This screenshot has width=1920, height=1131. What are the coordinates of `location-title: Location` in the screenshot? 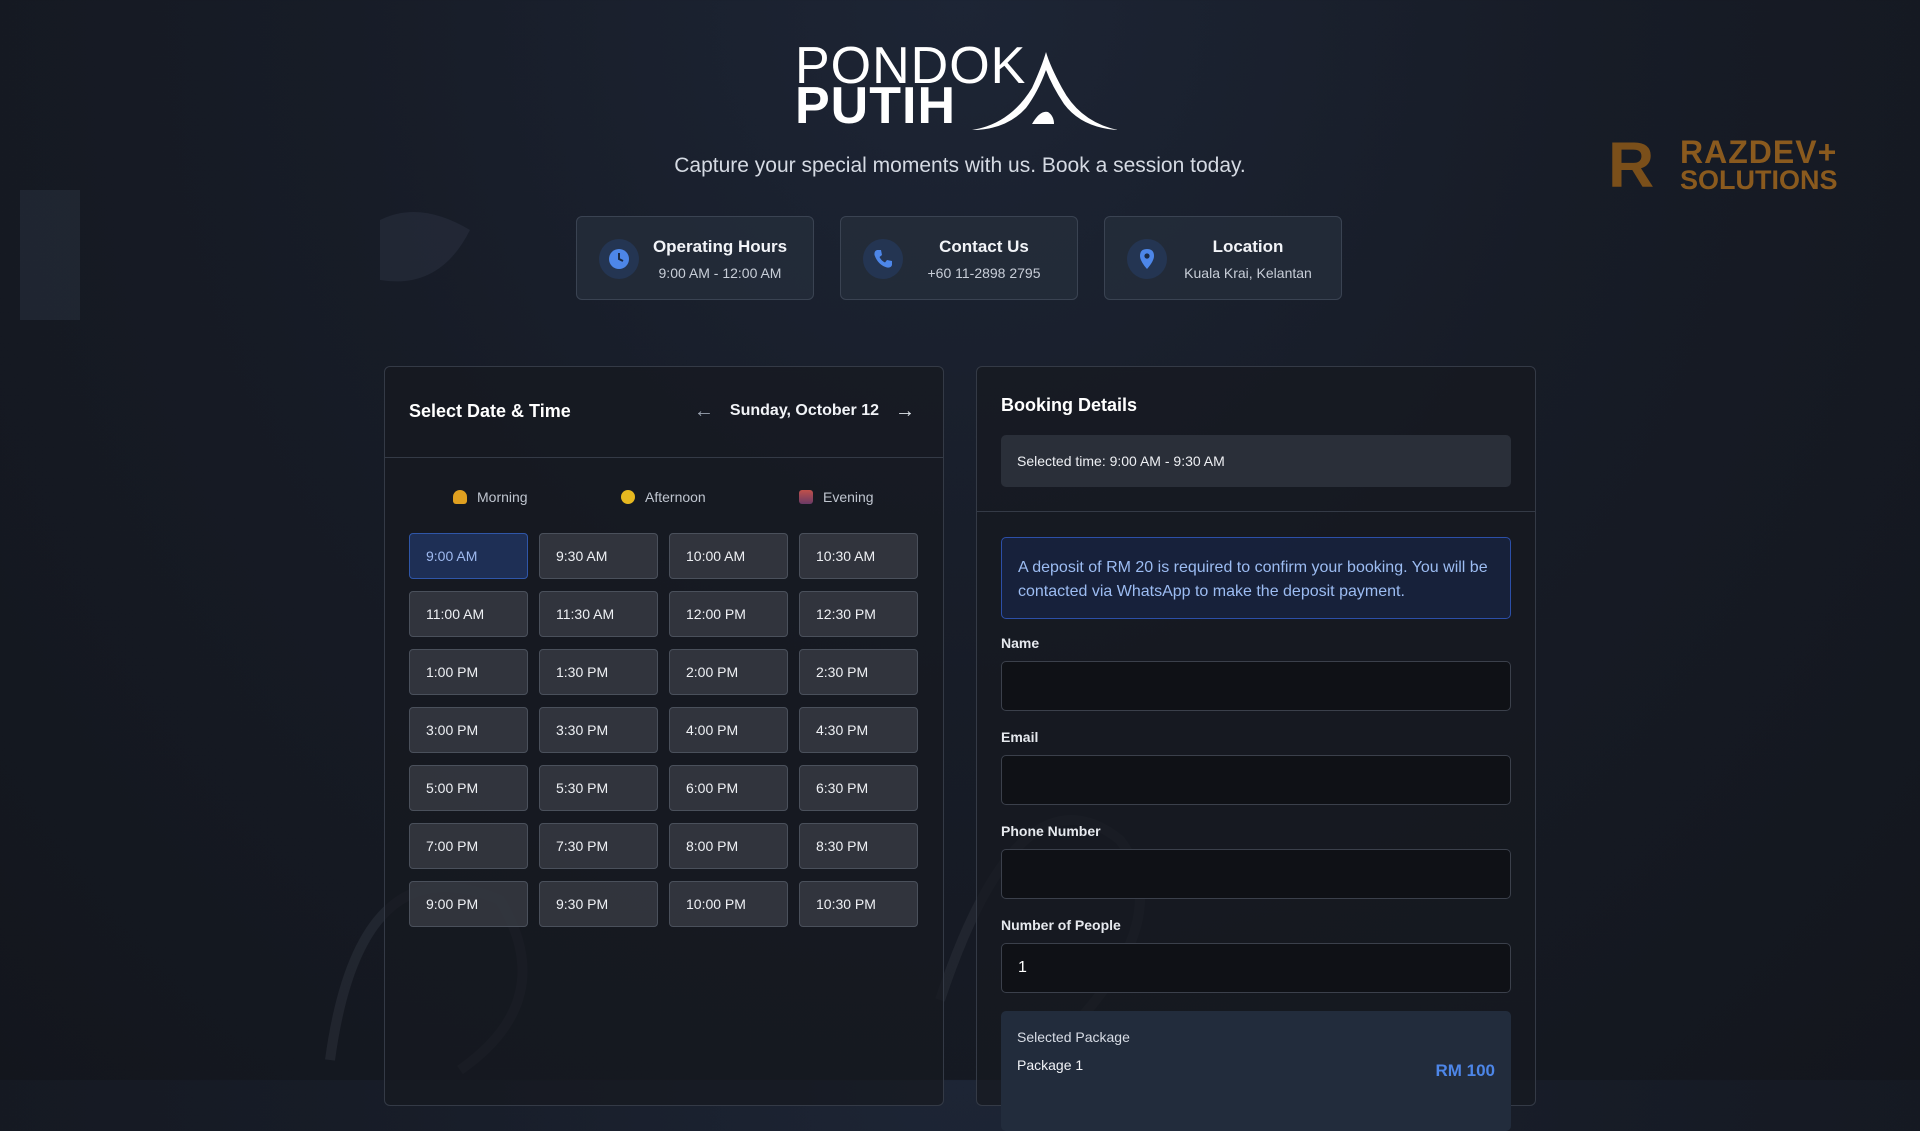 It's located at (1248, 246).